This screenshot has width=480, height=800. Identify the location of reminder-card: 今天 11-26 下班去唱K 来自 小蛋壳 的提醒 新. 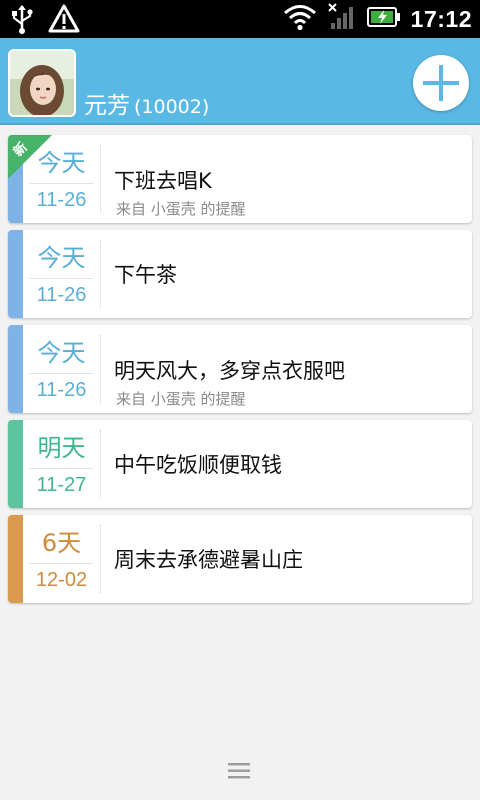
(240, 179).